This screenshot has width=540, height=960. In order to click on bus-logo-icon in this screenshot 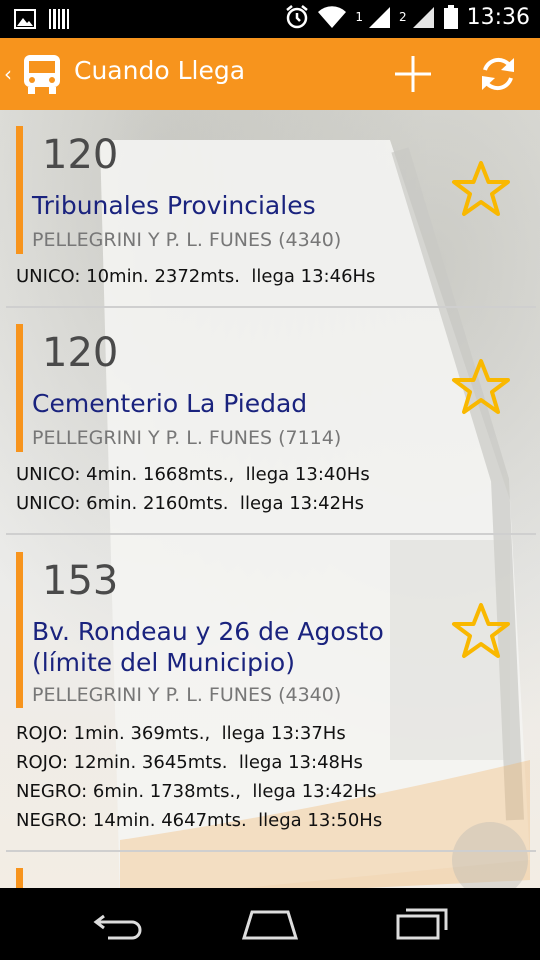, I will do `click(42, 74)`.